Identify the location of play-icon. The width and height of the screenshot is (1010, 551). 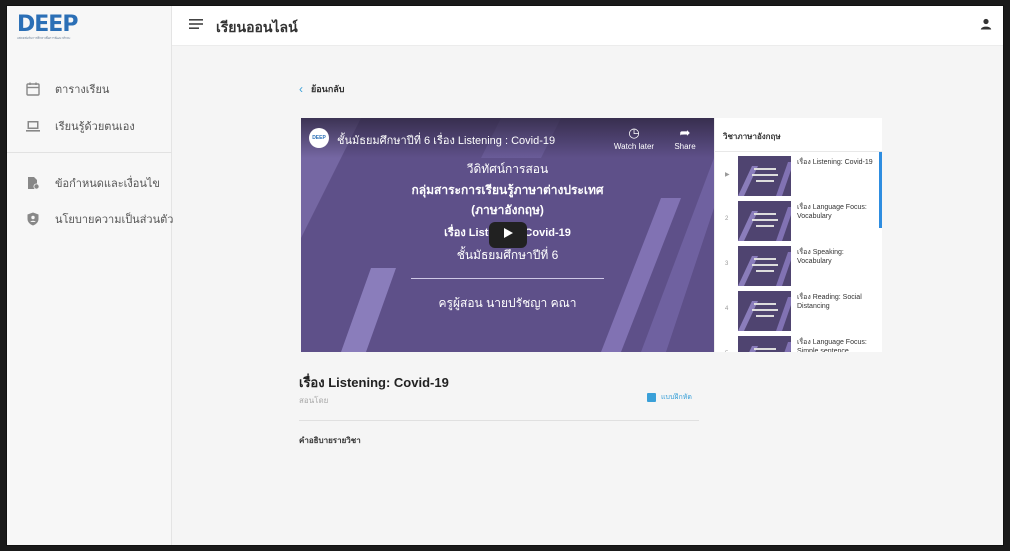
(508, 235).